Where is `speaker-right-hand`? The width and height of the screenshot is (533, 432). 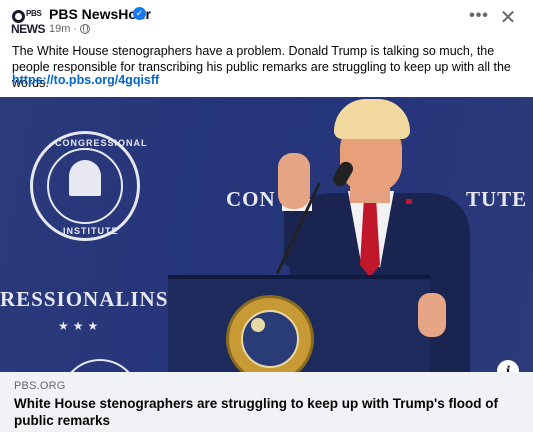
speaker-right-hand is located at coordinates (432, 315).